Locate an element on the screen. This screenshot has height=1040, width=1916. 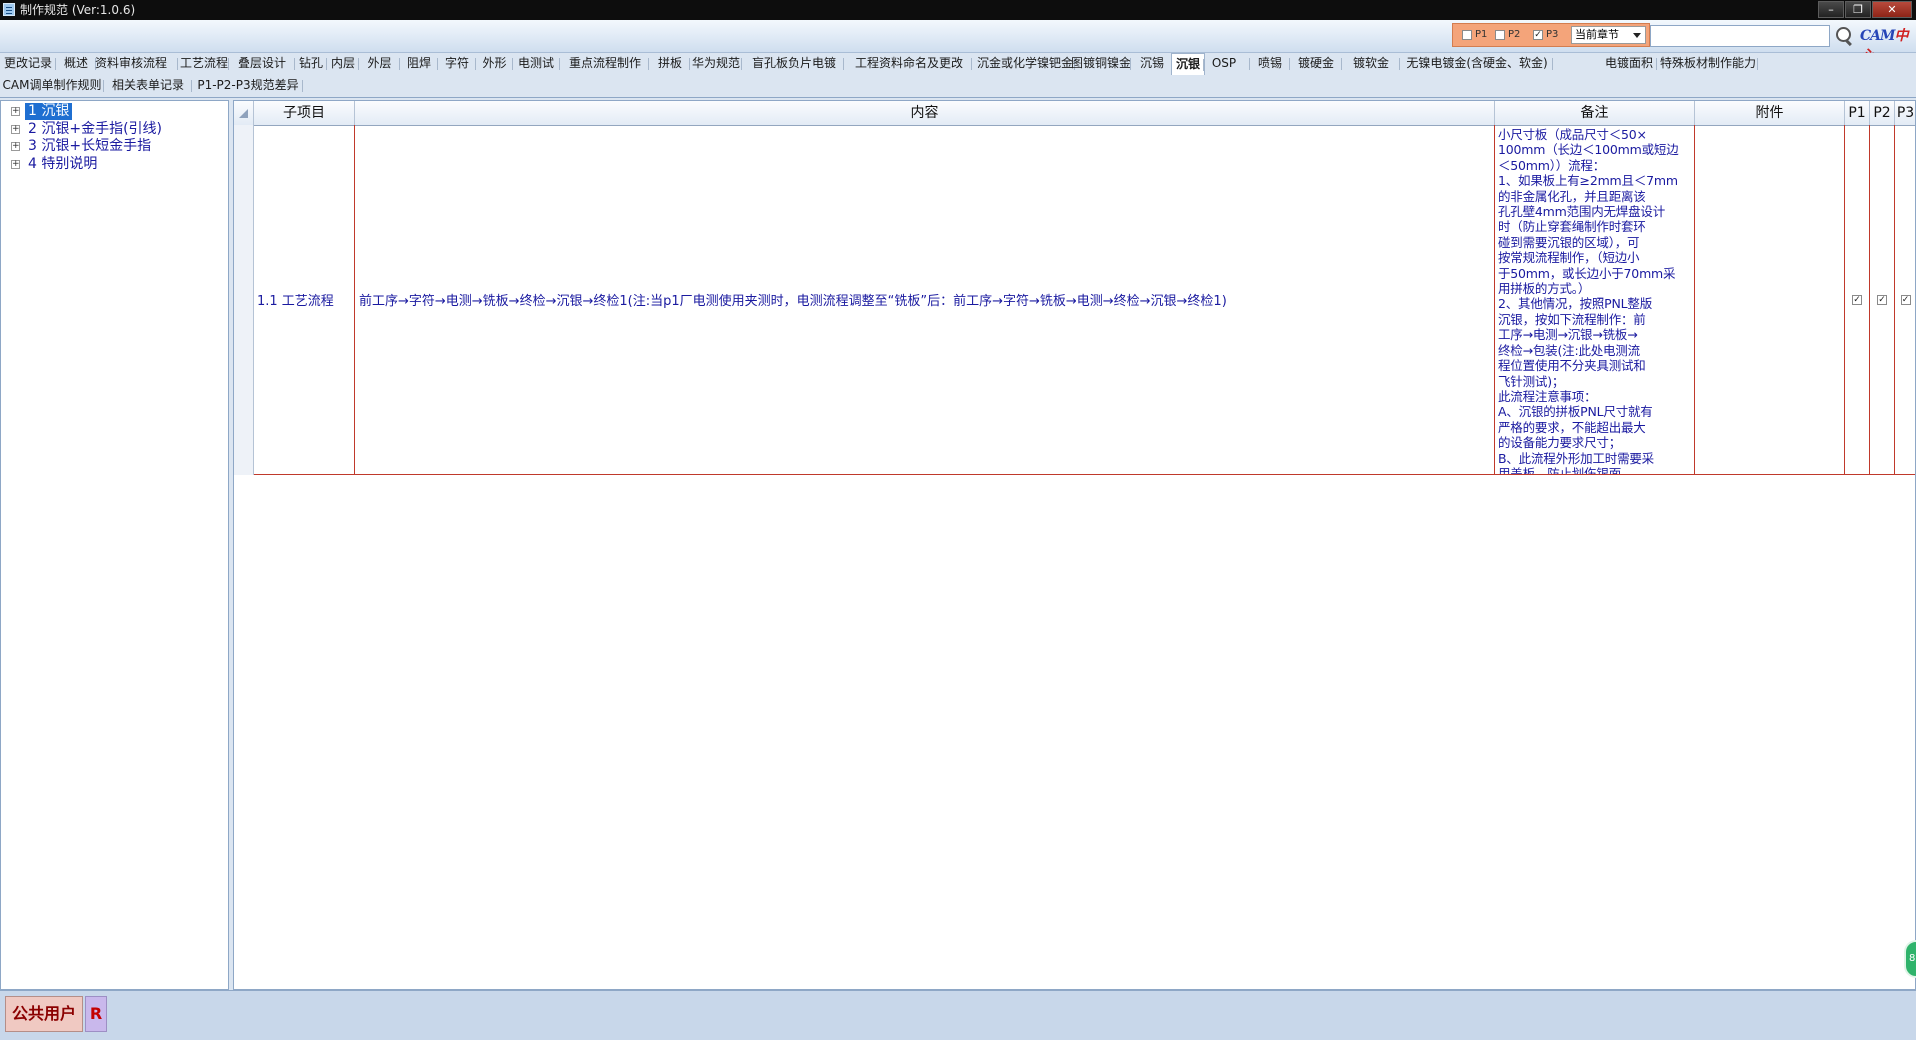
p3-filter: ✓ P3 is located at coordinates (1545, 34).